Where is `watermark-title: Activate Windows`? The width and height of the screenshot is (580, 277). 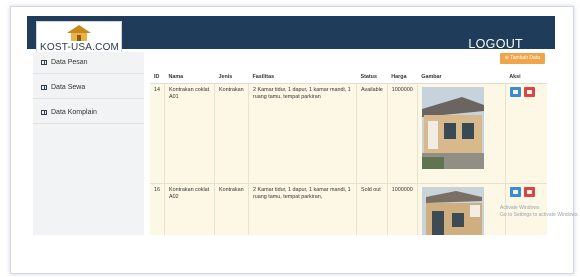
watermark-title: Activate Windows is located at coordinates (520, 208).